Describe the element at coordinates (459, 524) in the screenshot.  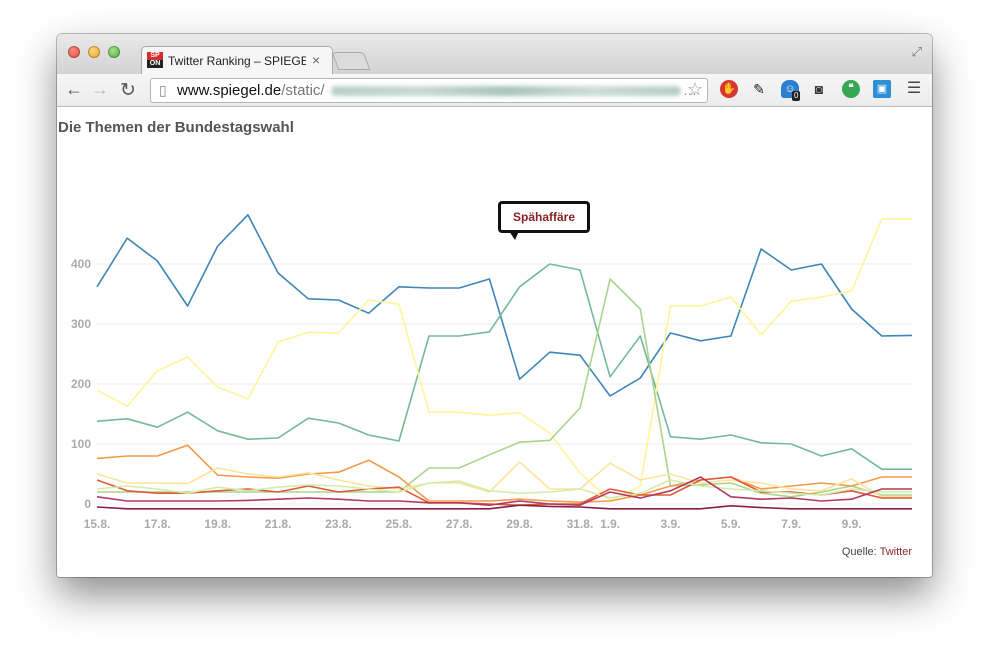
I see `x-tick-label: 27.8.` at that location.